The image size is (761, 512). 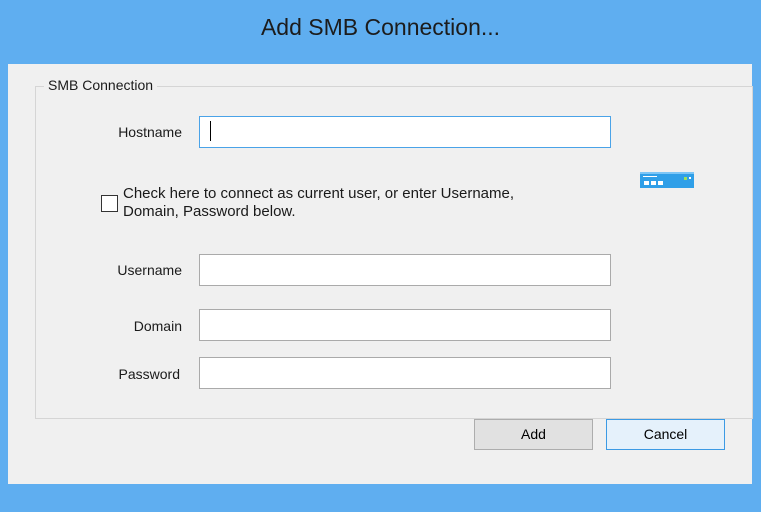 I want to click on checkbox-label-line2: Domain, Password below., so click(x=209, y=211).